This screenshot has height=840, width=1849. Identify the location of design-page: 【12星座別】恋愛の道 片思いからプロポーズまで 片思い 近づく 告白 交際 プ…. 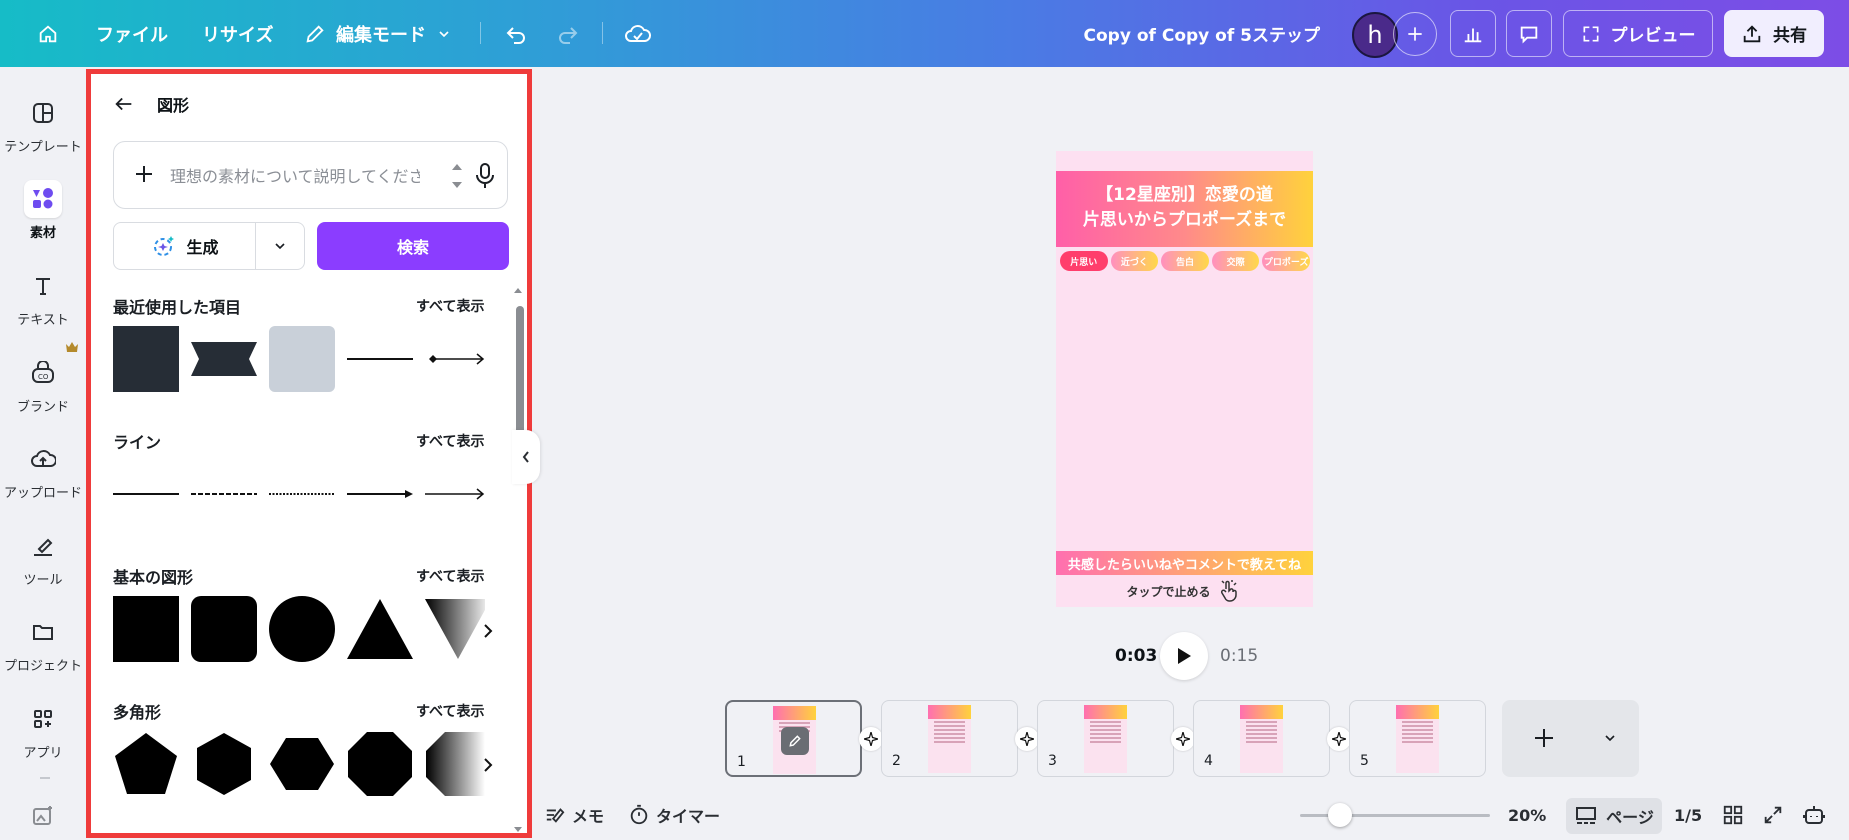
(1184, 379).